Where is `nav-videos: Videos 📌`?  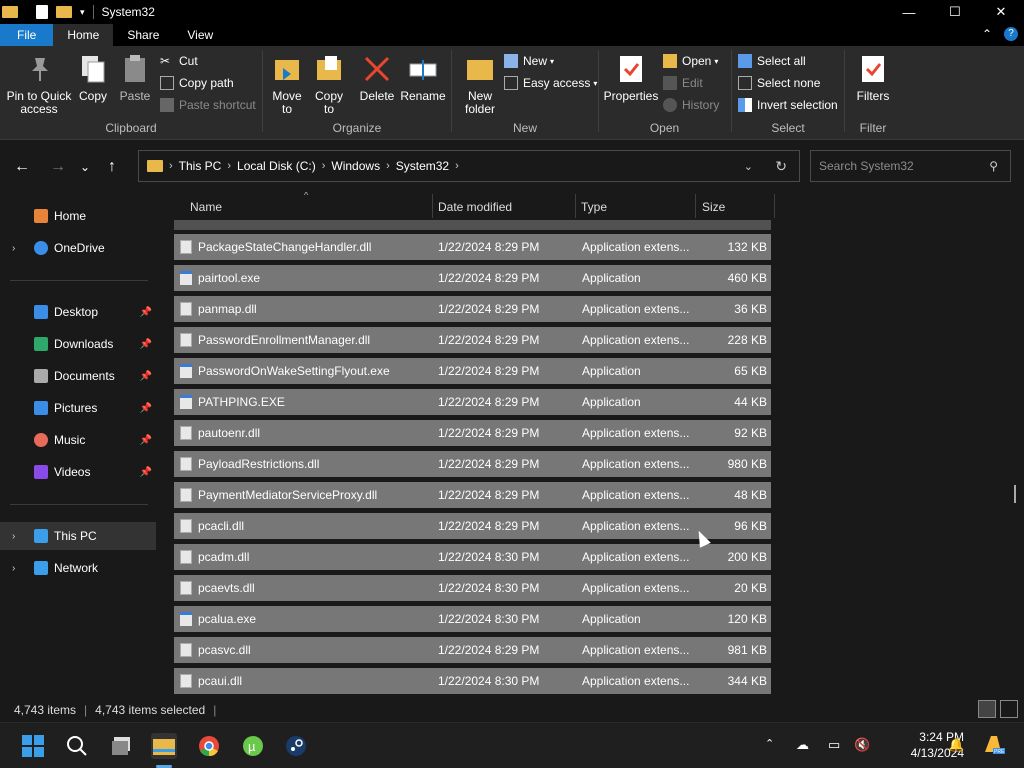
nav-videos: Videos 📌 is located at coordinates (78, 472).